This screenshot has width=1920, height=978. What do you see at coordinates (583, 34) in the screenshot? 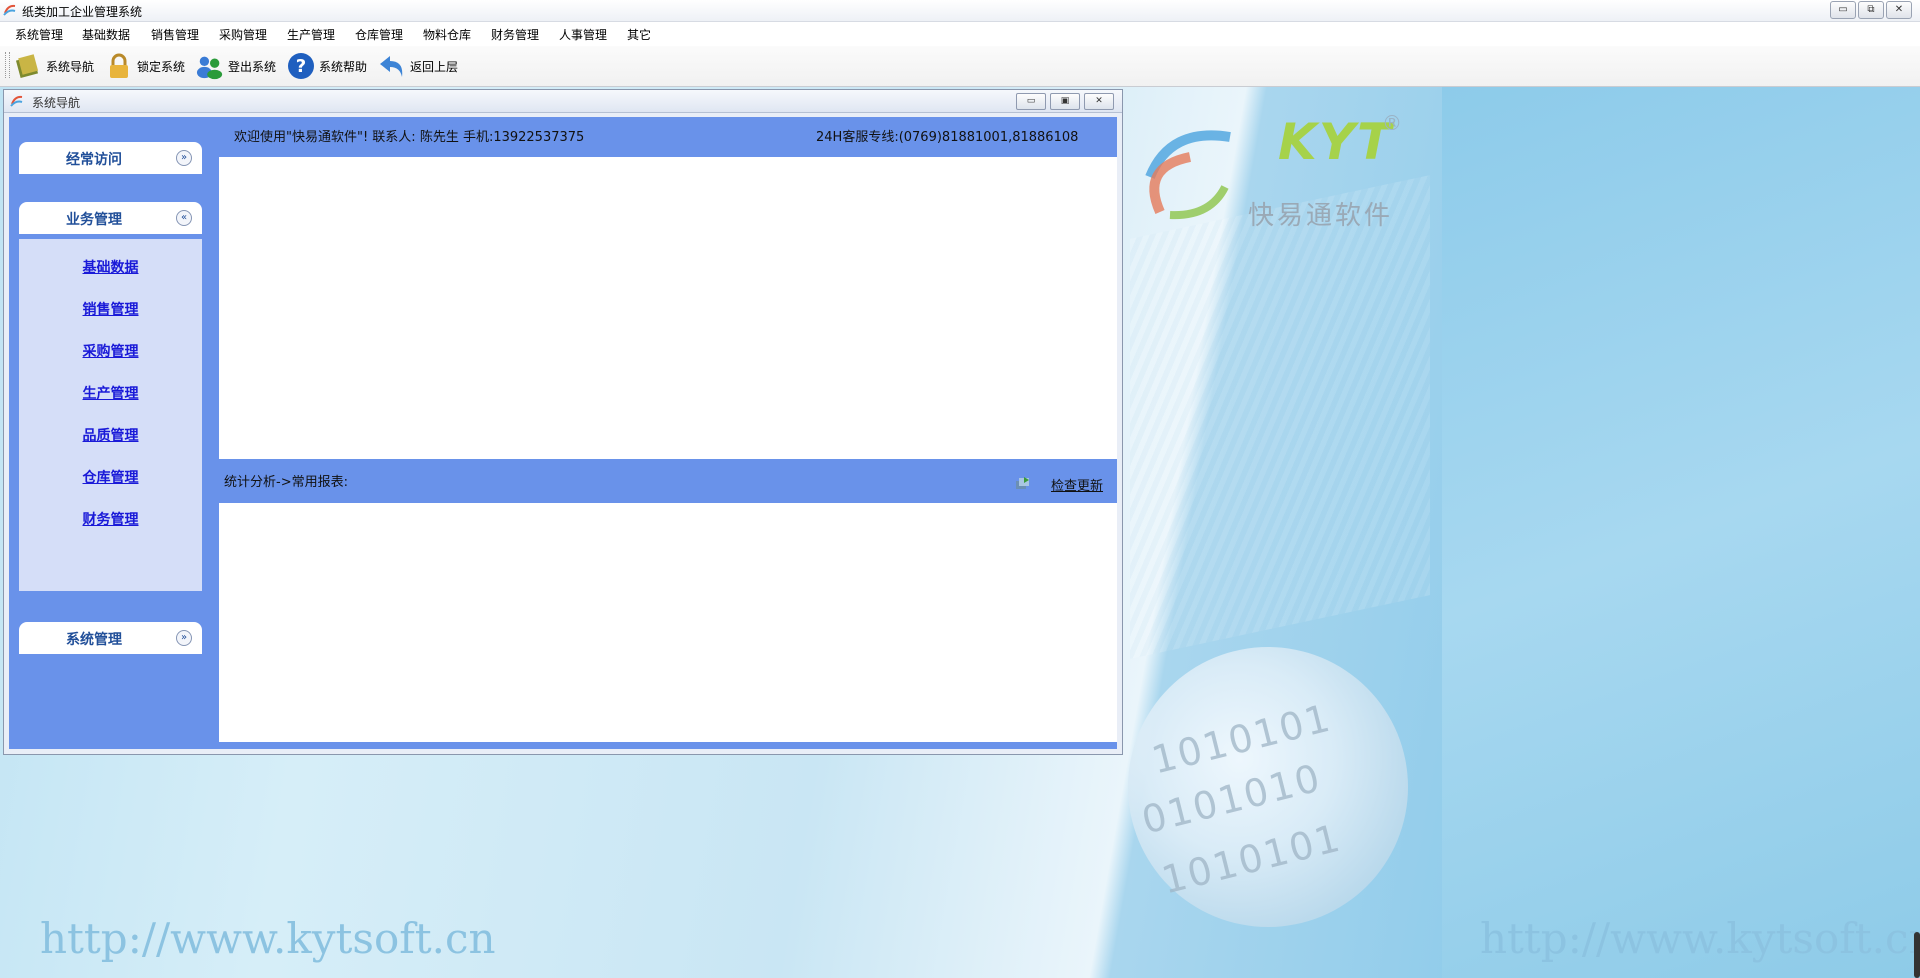
I see `menu-hr: 人事管理` at bounding box center [583, 34].